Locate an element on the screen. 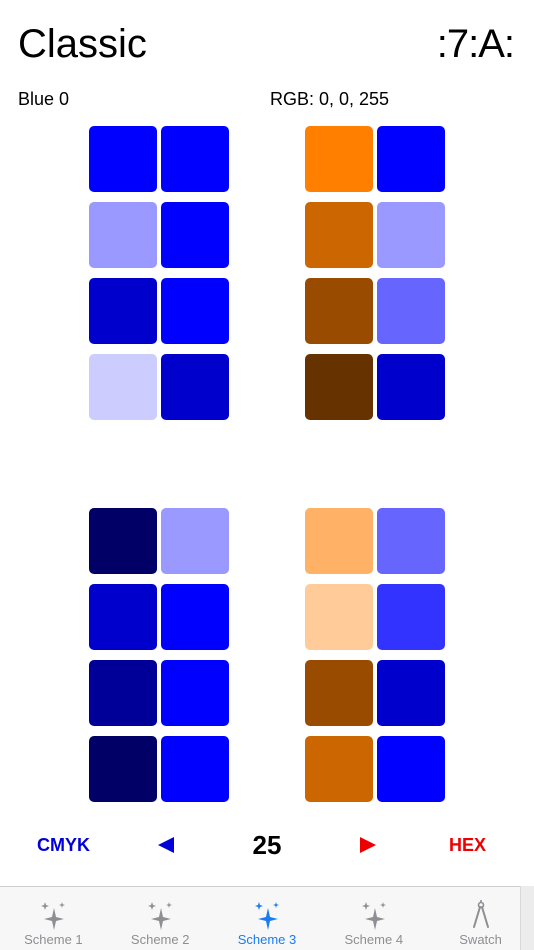  tab-scheme-1: Scheme 1 is located at coordinates (53, 918).